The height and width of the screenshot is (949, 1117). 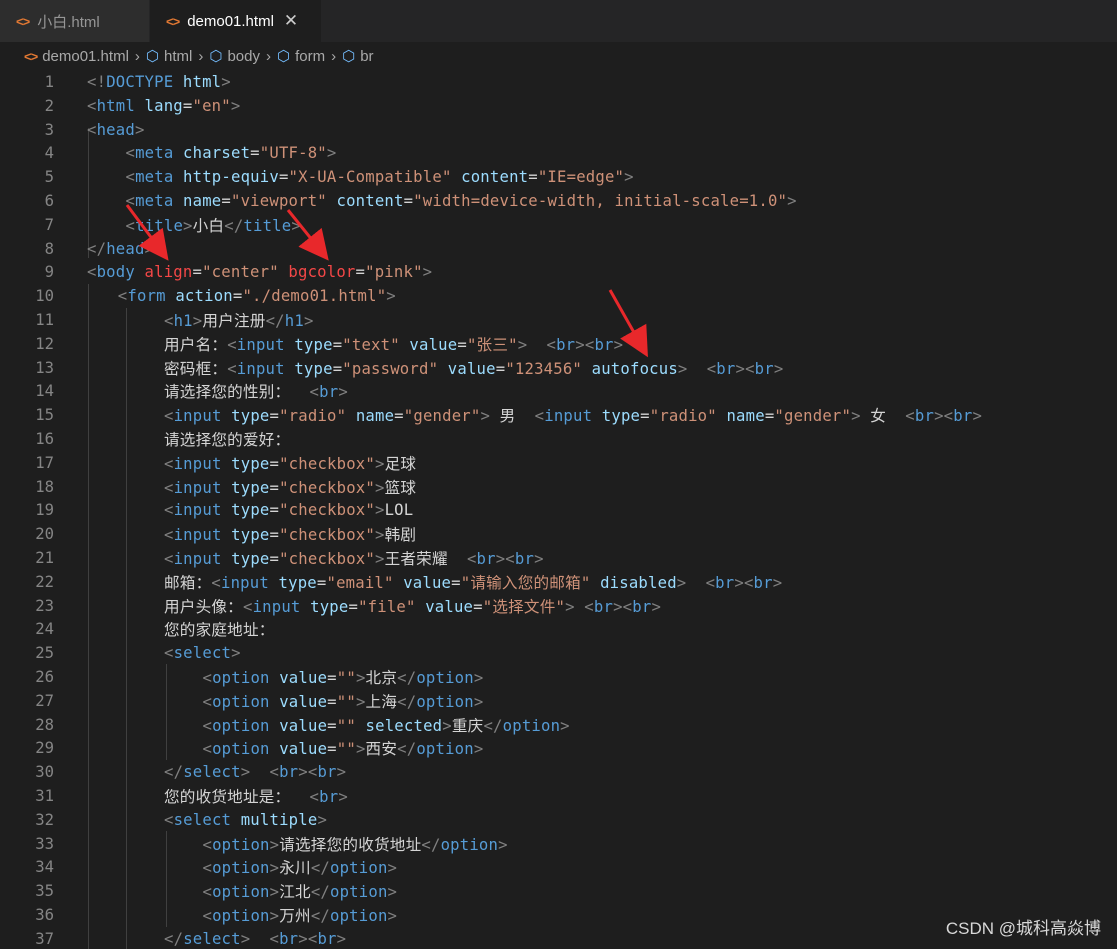 I want to click on code-line: 25 <select>, so click(x=558, y=653).